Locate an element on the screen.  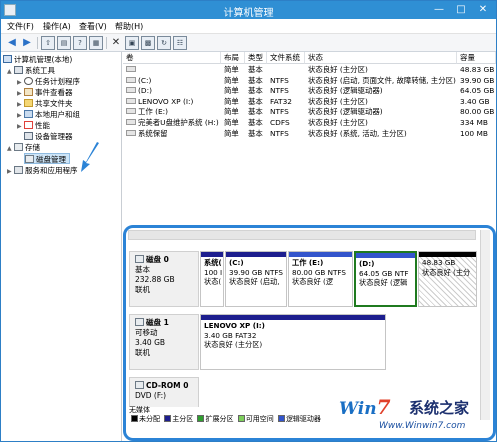
menu-action: 操作(A) is located at coordinates (57, 26).